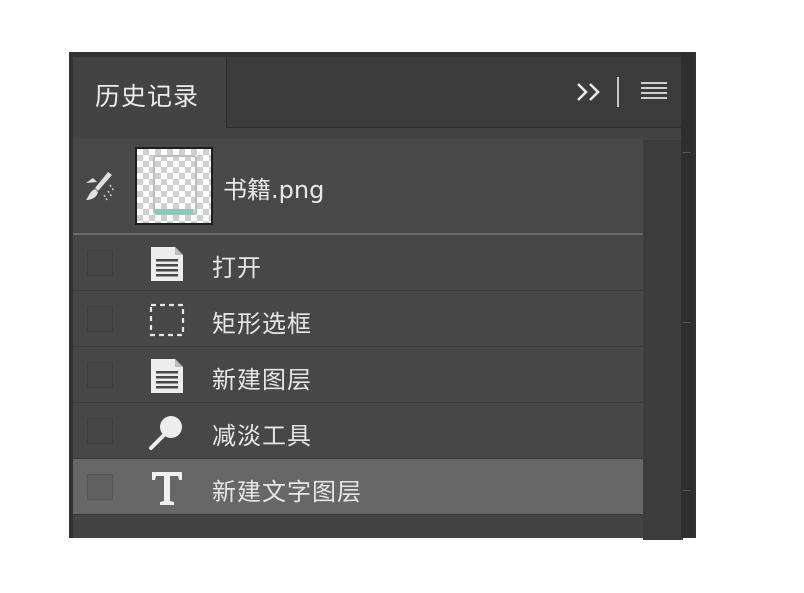 This screenshot has height=593, width=804. I want to click on panel-actions, so click(630, 92).